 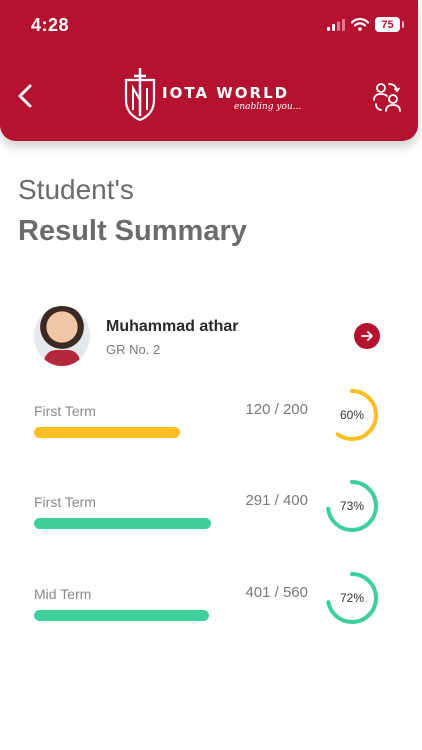 What do you see at coordinates (62, 358) in the screenshot?
I see `avatar-shirt` at bounding box center [62, 358].